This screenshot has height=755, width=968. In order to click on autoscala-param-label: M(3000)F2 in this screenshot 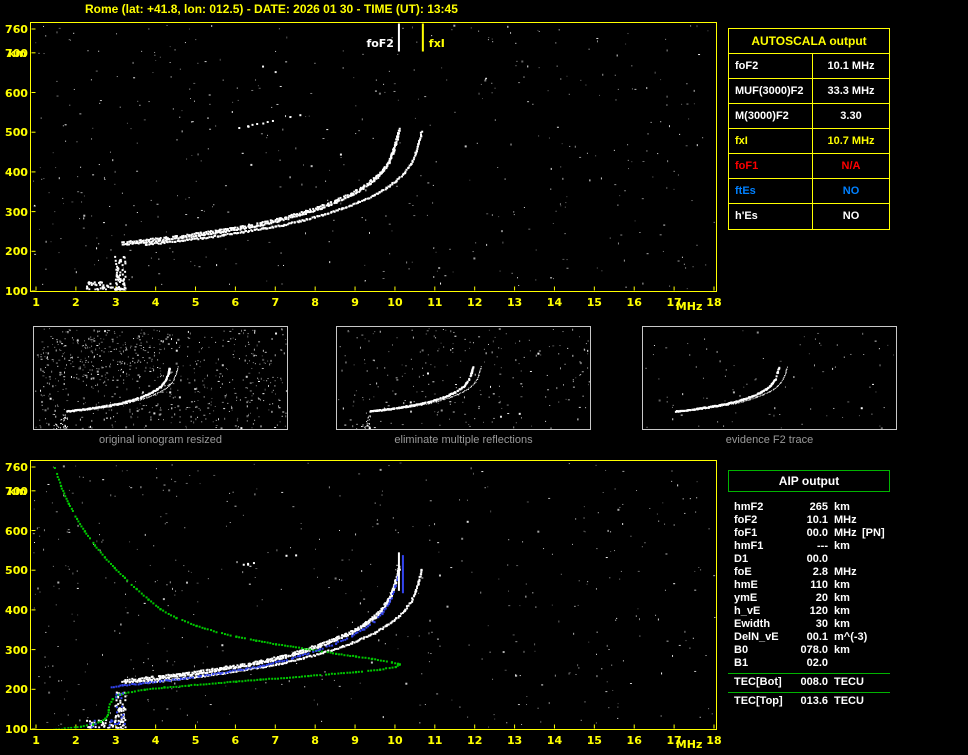, I will do `click(771, 116)`.